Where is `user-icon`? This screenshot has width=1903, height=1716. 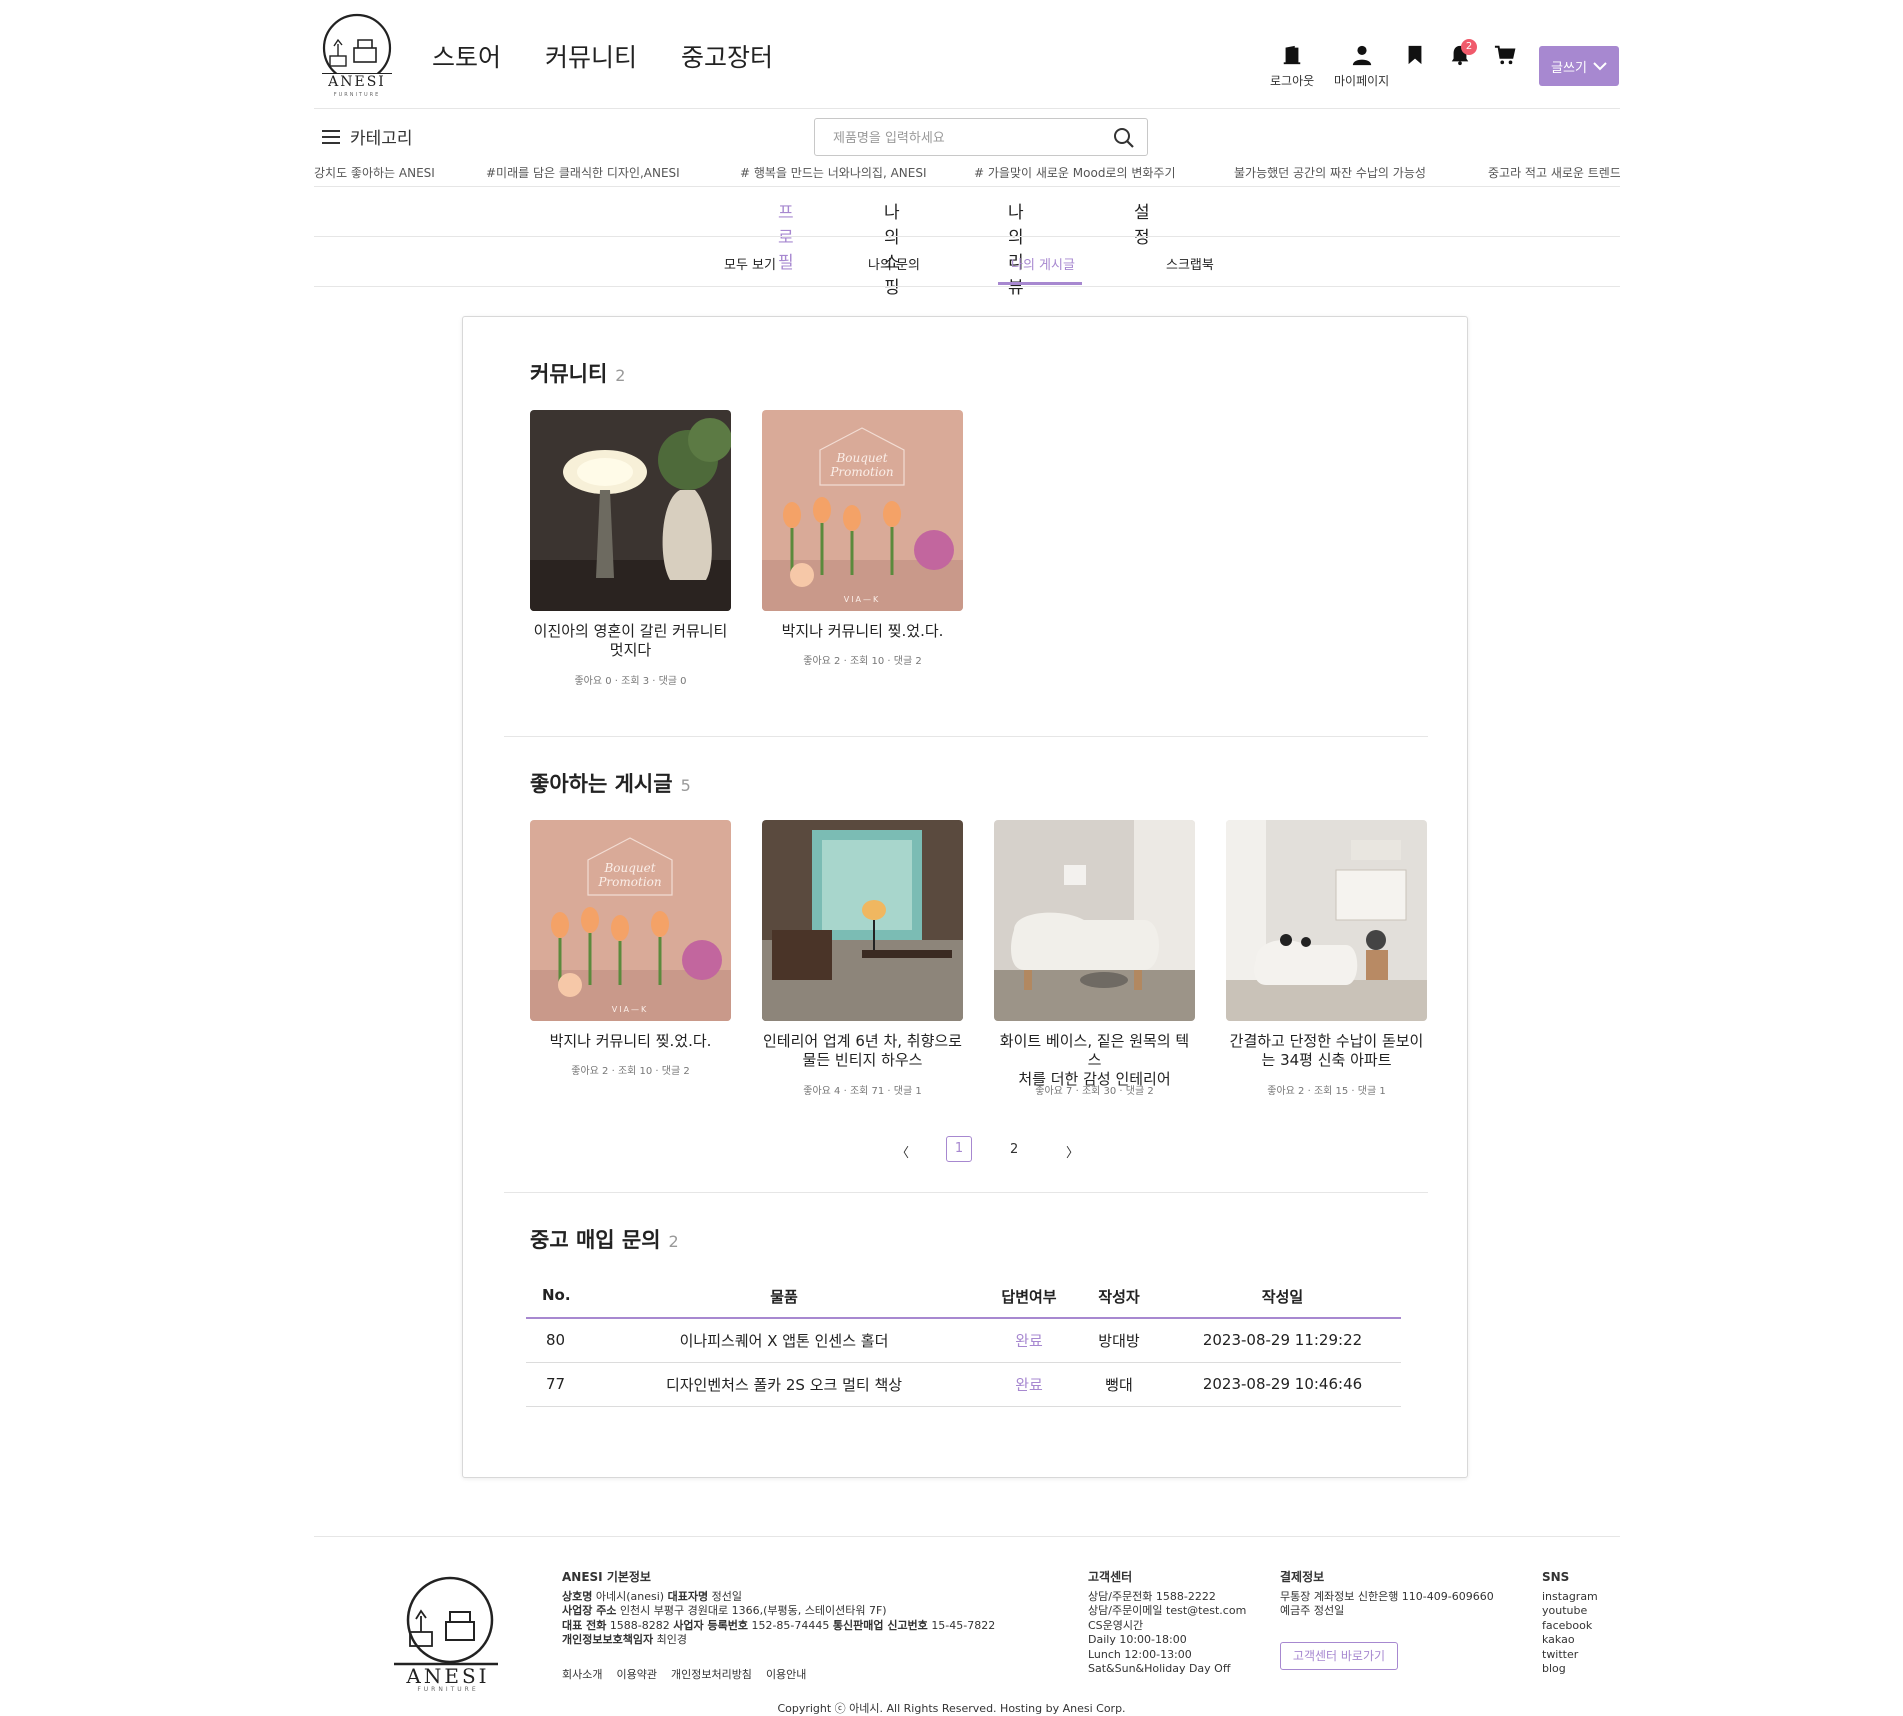
user-icon is located at coordinates (1361, 55).